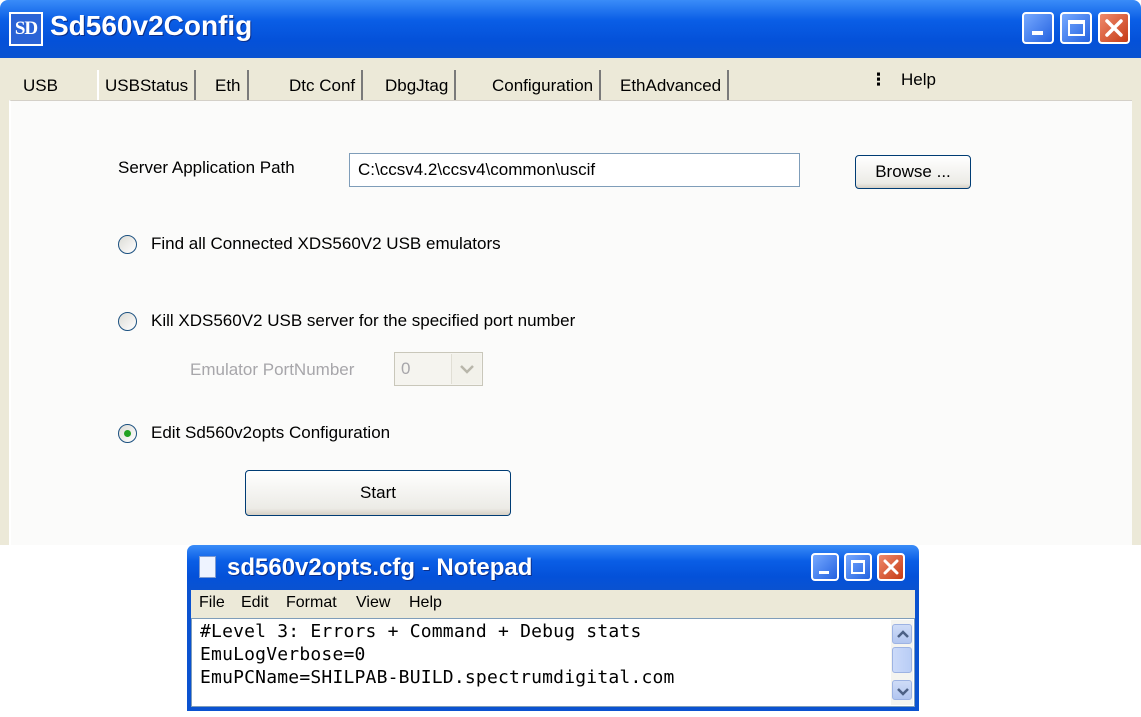  What do you see at coordinates (825, 567) in the screenshot?
I see `notepad-minimize-button` at bounding box center [825, 567].